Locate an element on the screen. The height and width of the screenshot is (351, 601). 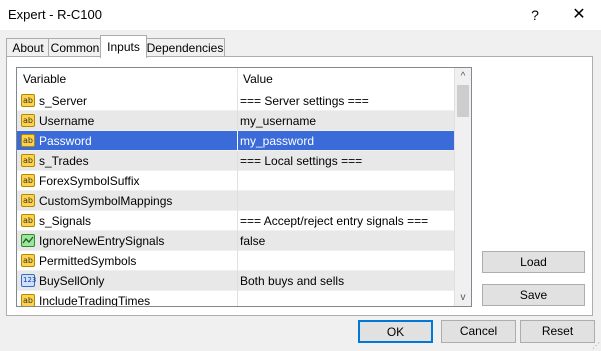
variable-name: s_Trades is located at coordinates (64, 161).